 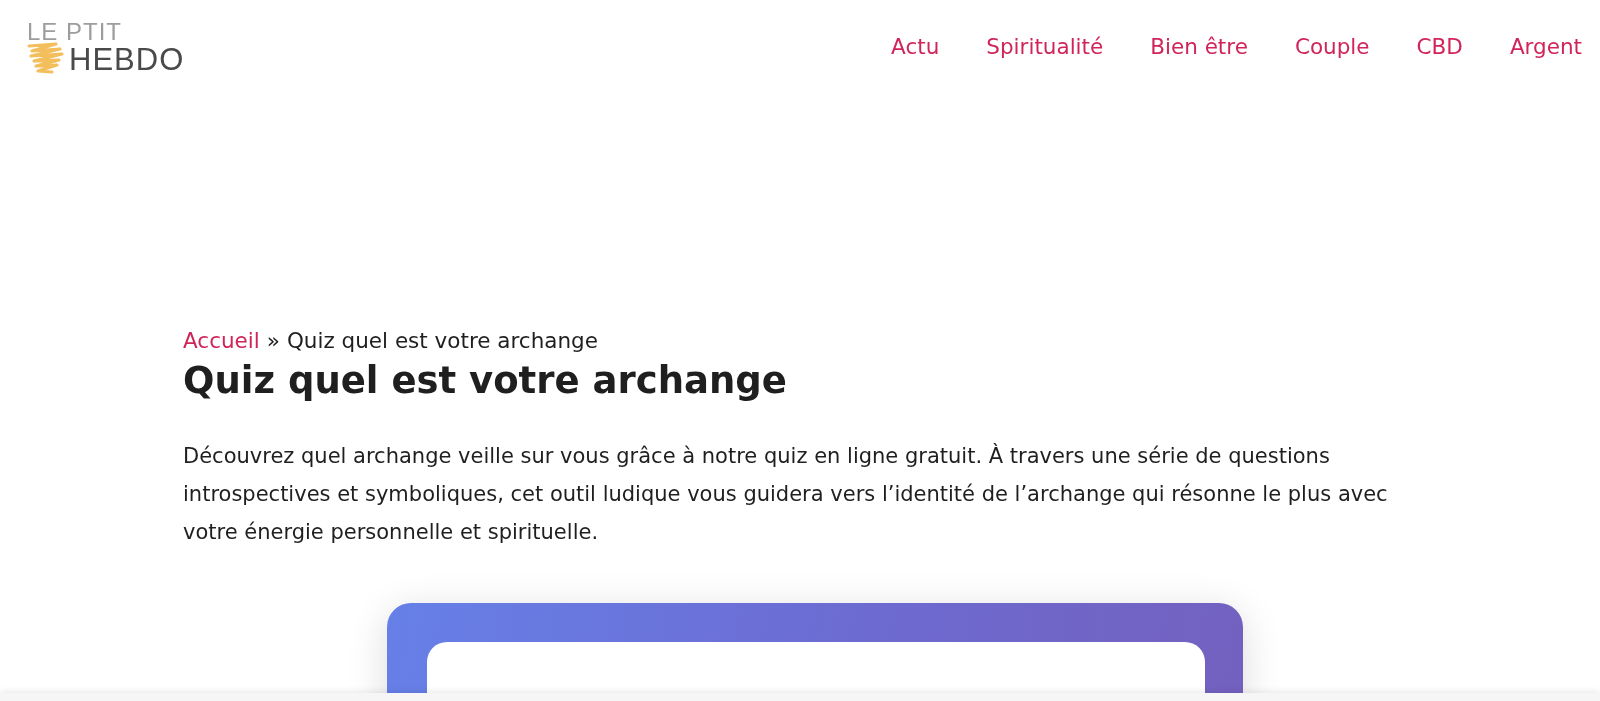 What do you see at coordinates (46, 59) in the screenshot?
I see `scribble-icon` at bounding box center [46, 59].